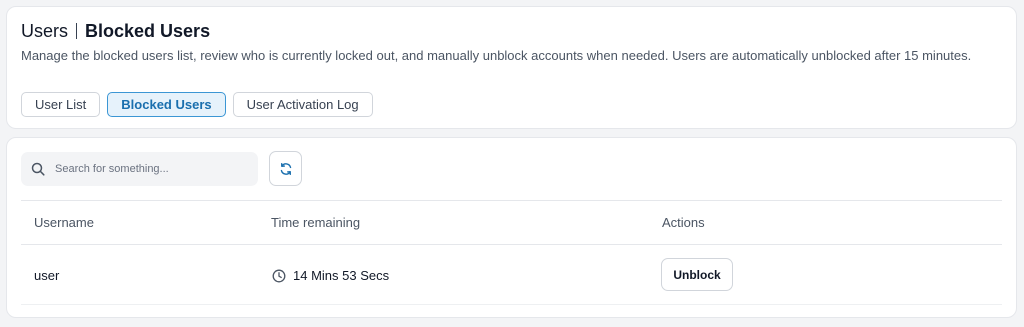  I want to click on title-separator, so click(77, 31).